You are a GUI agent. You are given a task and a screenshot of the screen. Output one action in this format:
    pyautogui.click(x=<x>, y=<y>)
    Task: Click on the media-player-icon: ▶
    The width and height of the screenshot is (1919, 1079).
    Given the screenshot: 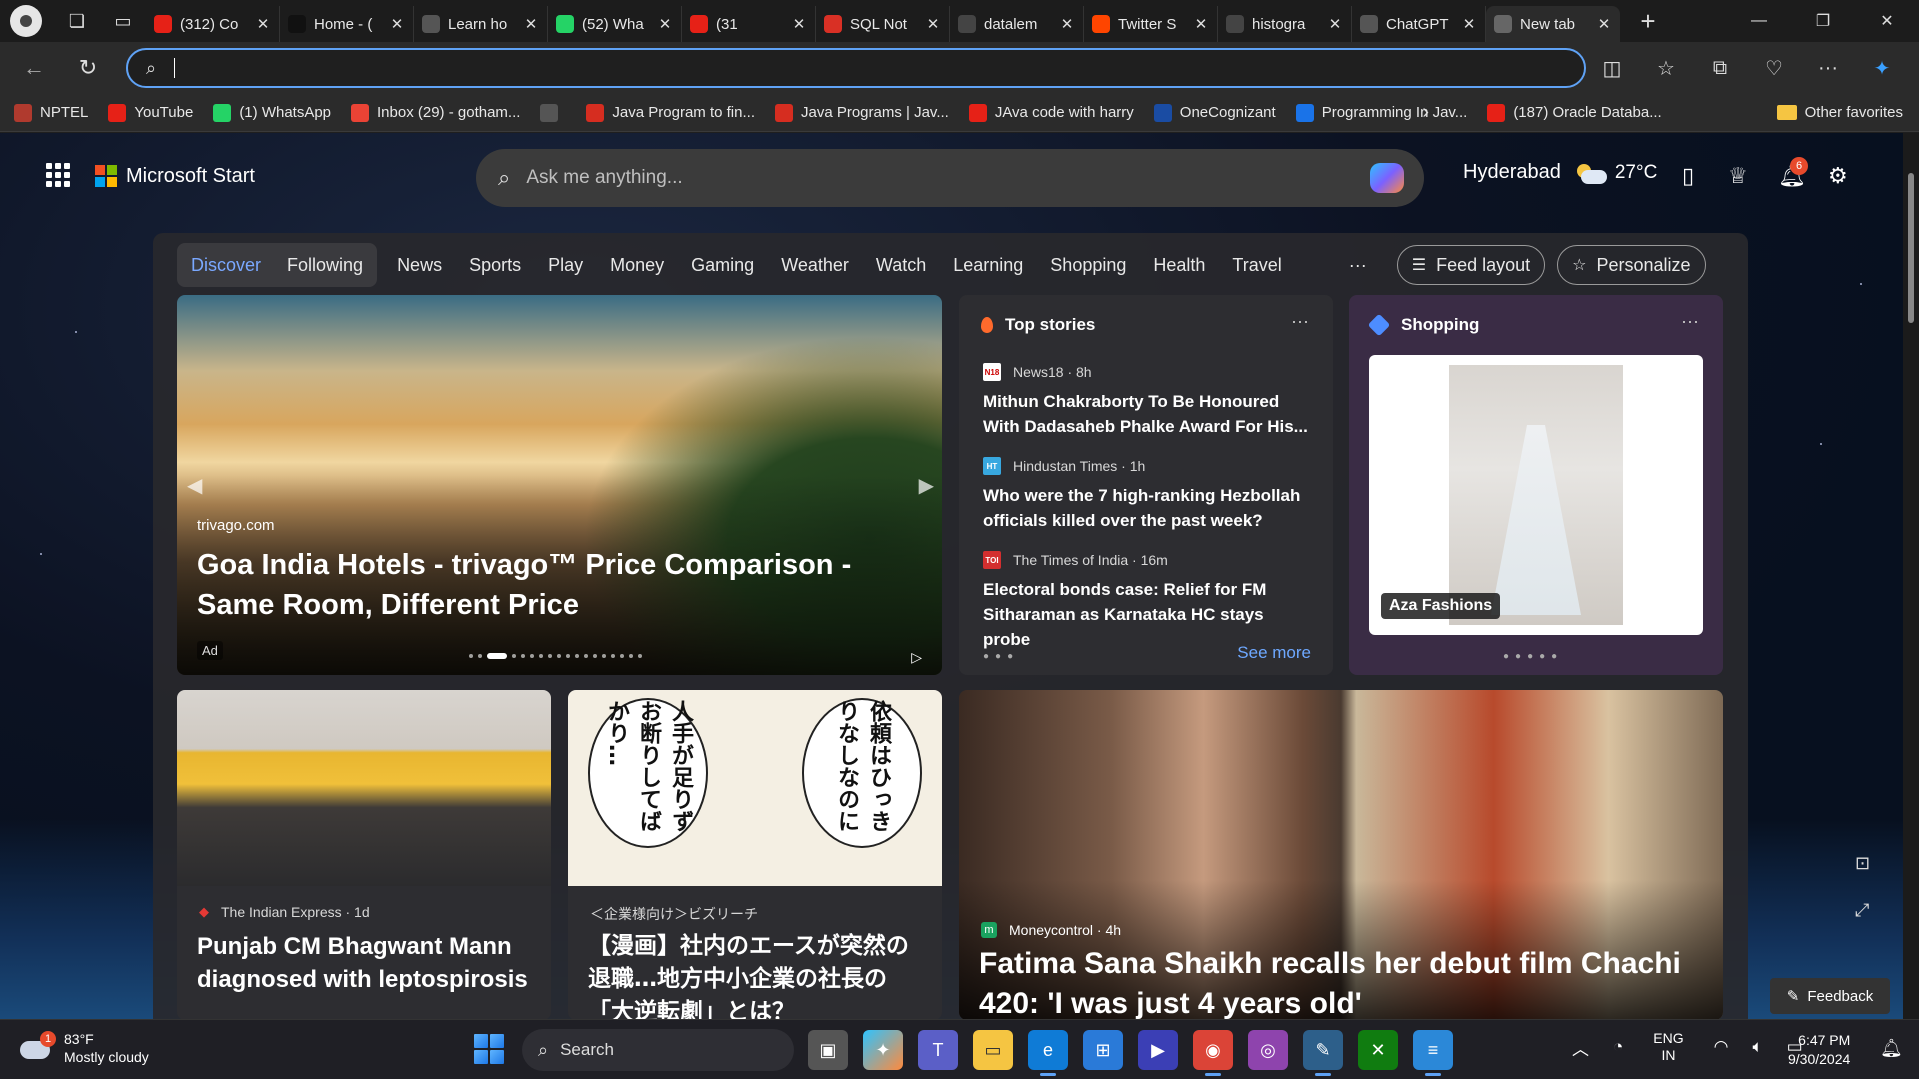 What is the action you would take?
    pyautogui.click(x=1158, y=1050)
    